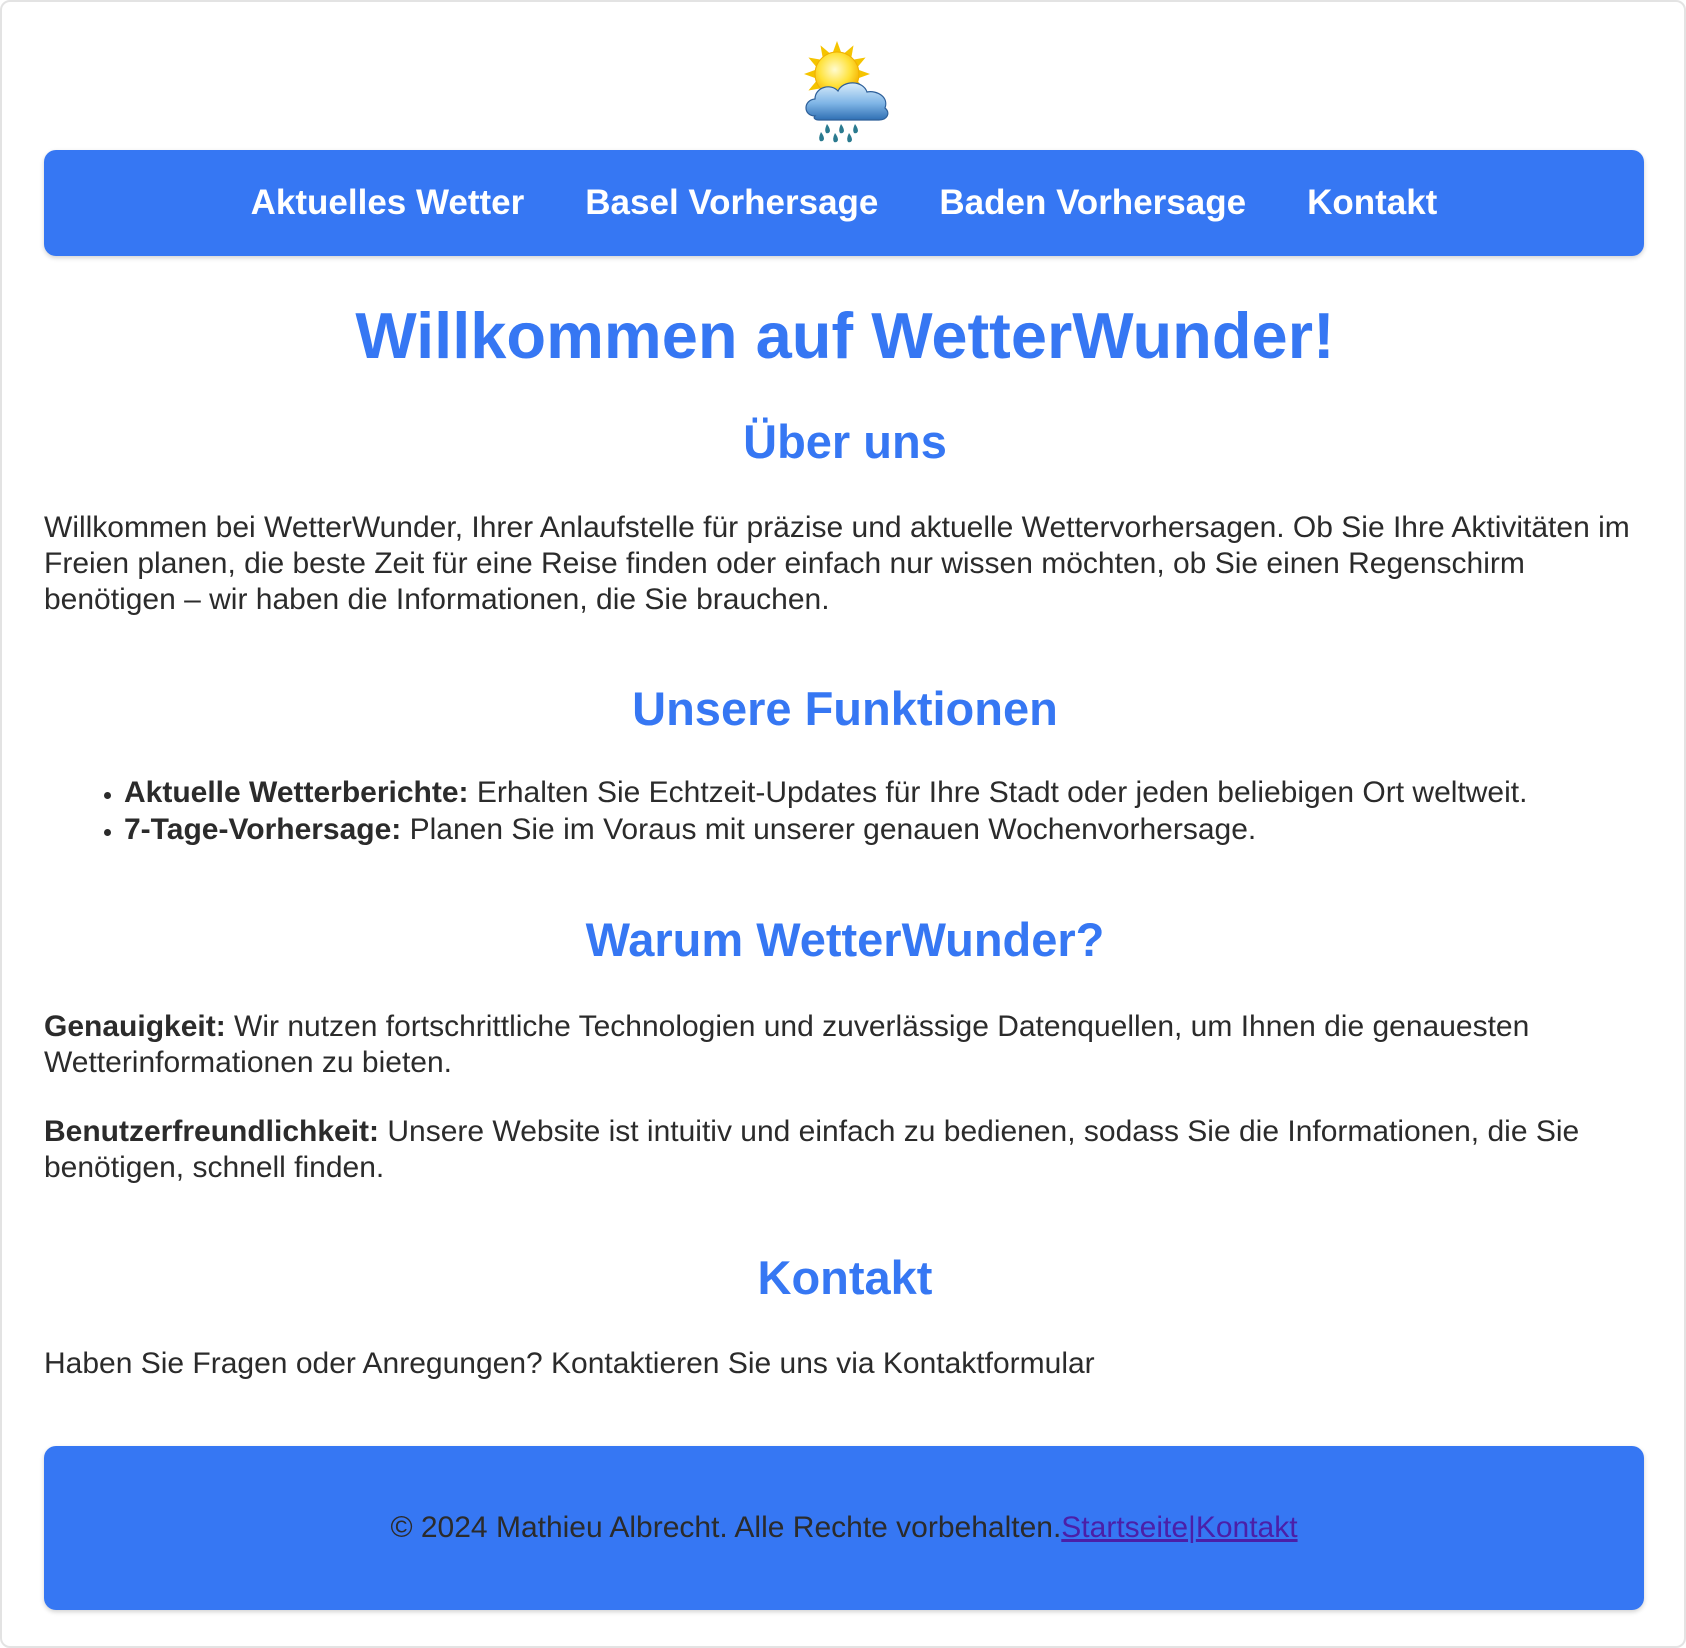  What do you see at coordinates (846, 92) in the screenshot?
I see `sun-behind-rain-cloud-icon` at bounding box center [846, 92].